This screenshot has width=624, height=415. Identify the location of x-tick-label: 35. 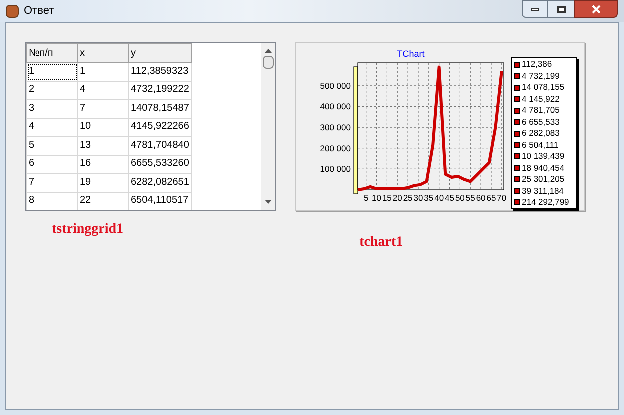
(429, 198).